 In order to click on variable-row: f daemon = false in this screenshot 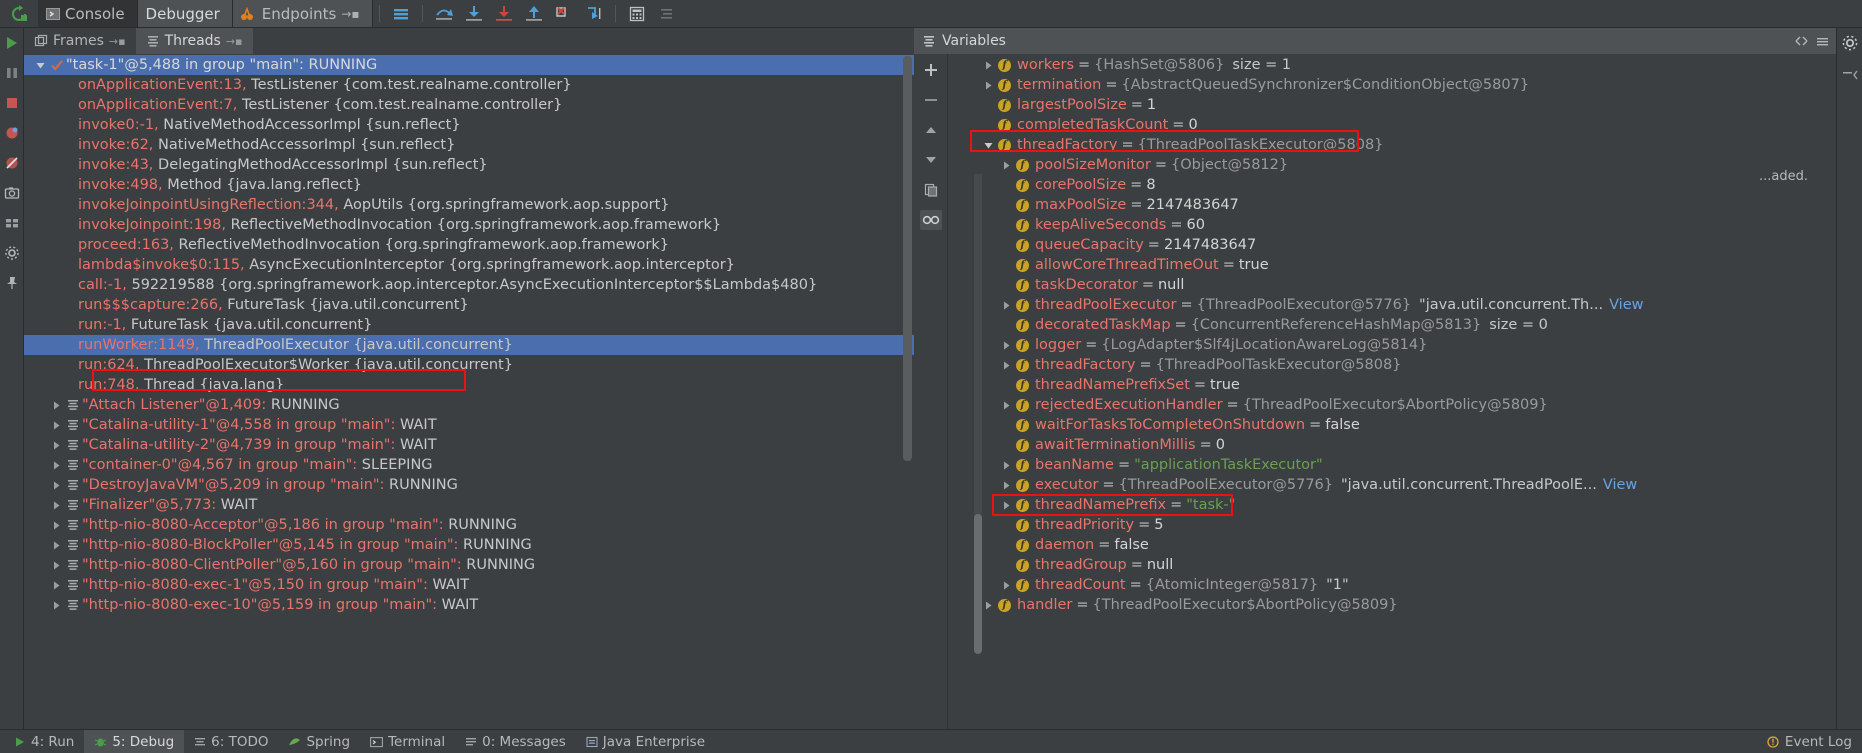, I will do `click(1392, 545)`.